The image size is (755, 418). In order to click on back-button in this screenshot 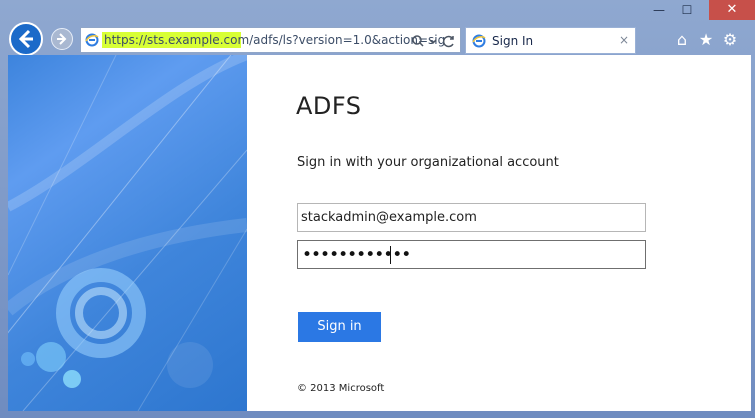, I will do `click(26, 39)`.